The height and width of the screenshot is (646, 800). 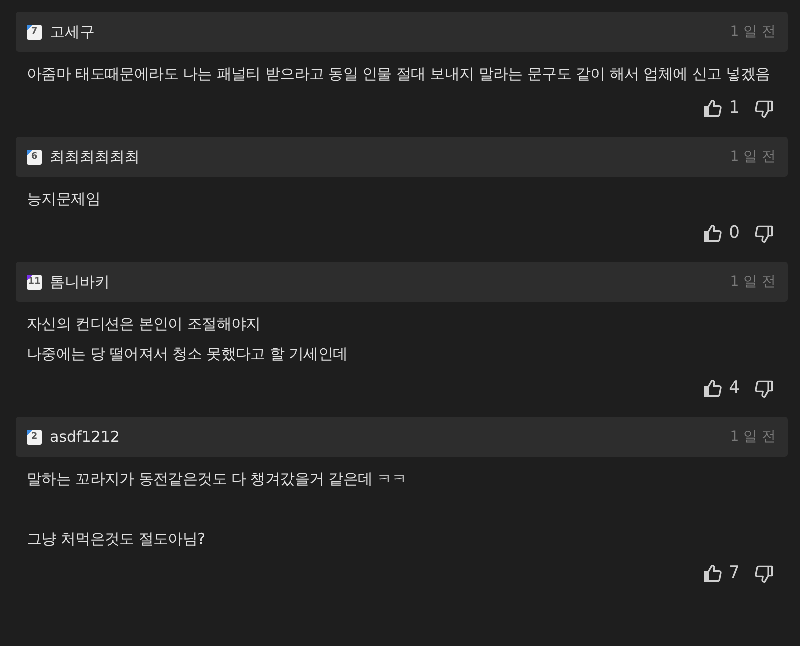 What do you see at coordinates (34, 32) in the screenshot?
I see `level-badge: 7` at bounding box center [34, 32].